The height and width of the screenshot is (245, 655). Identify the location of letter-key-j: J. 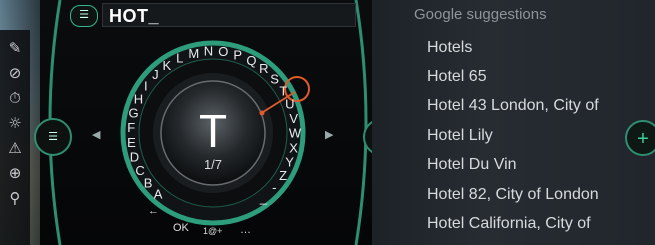
(155, 74).